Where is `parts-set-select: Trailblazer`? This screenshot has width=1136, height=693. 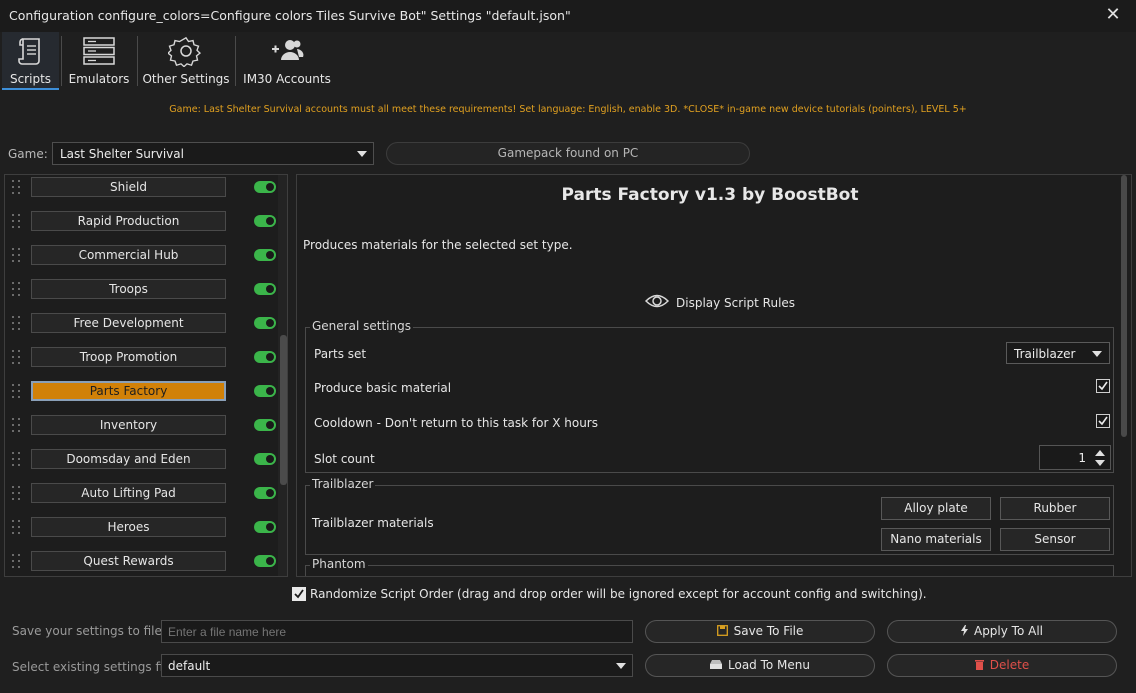
parts-set-select: Trailblazer is located at coordinates (1058, 353).